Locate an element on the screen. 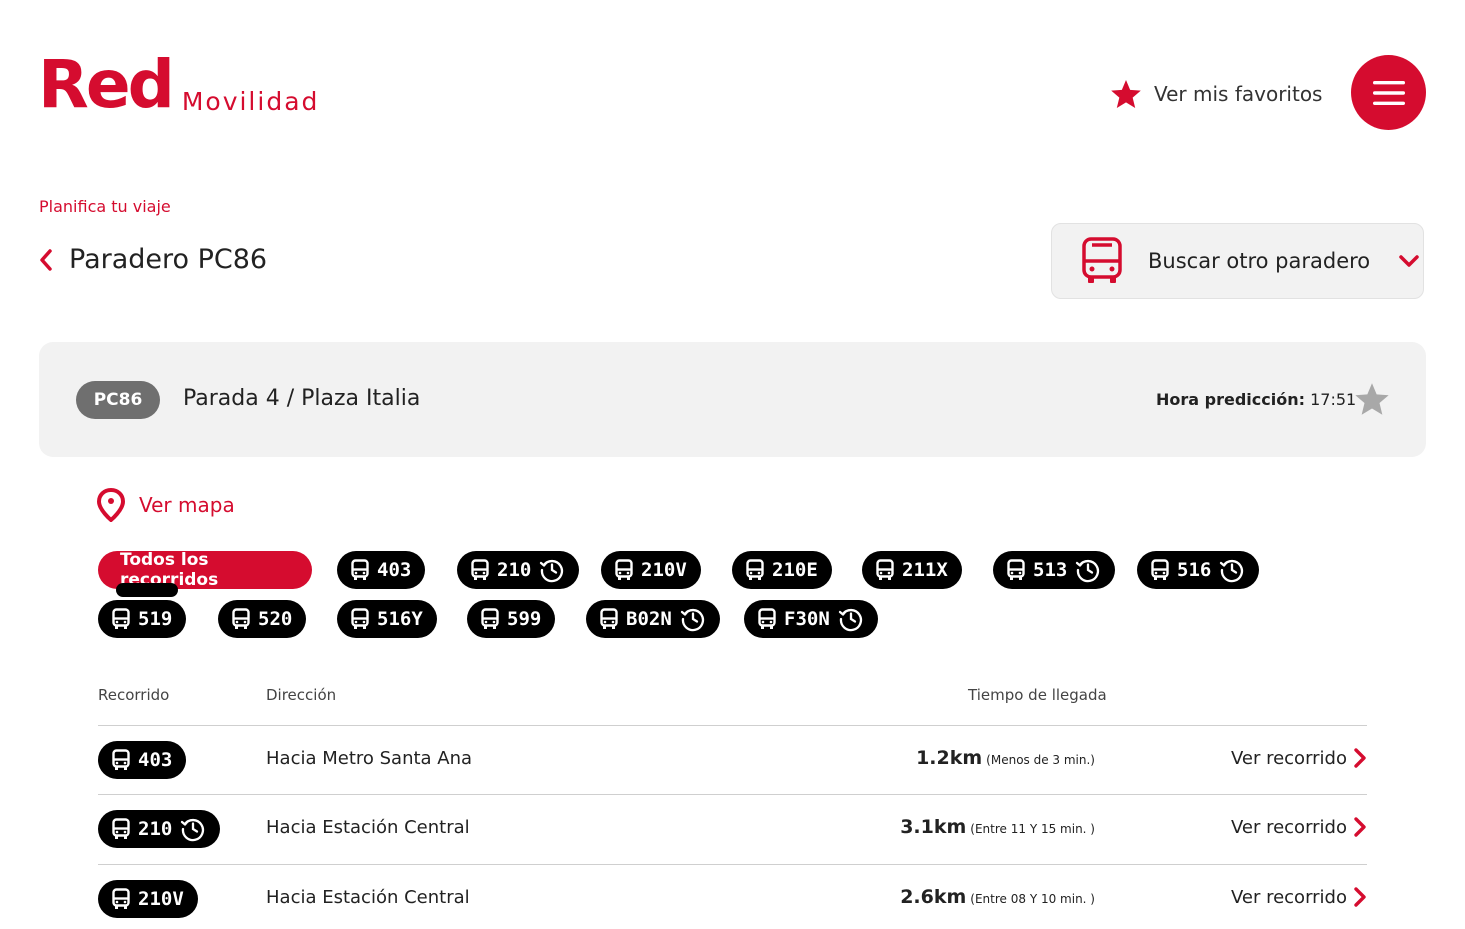  route-number: 211X is located at coordinates (925, 570).